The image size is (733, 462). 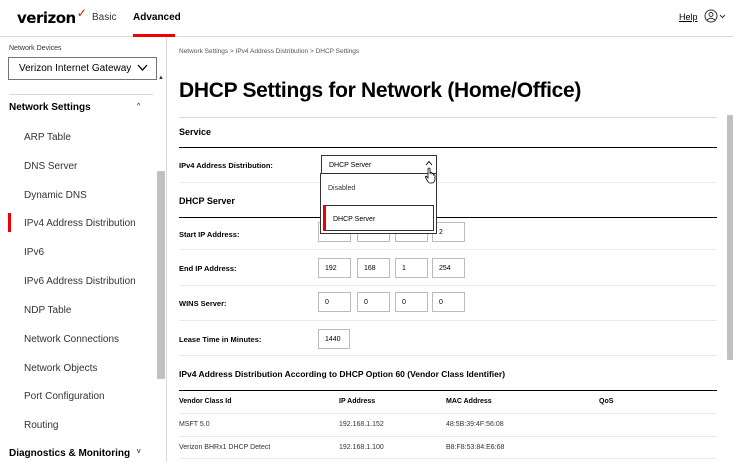 I want to click on ip-address-cell: 192.168.1.100, so click(x=361, y=447).